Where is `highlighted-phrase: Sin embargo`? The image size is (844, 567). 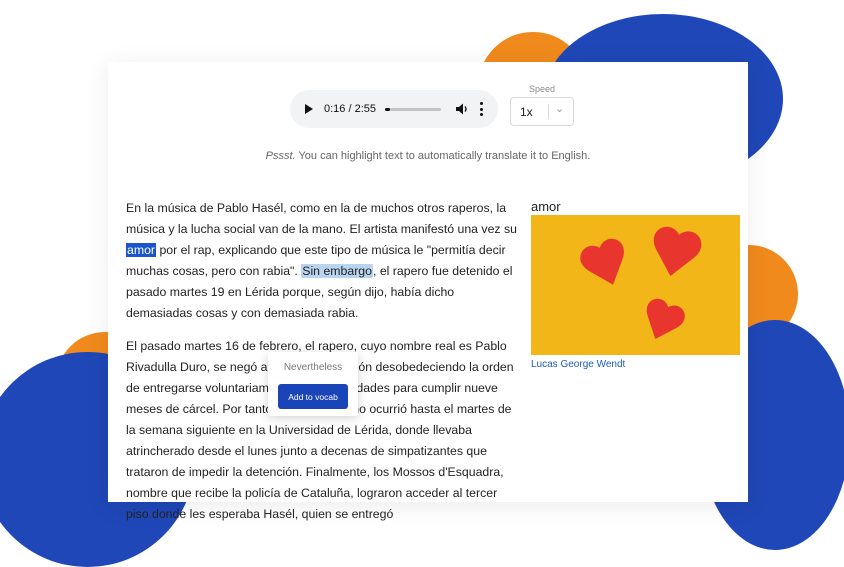 highlighted-phrase: Sin embargo is located at coordinates (337, 271).